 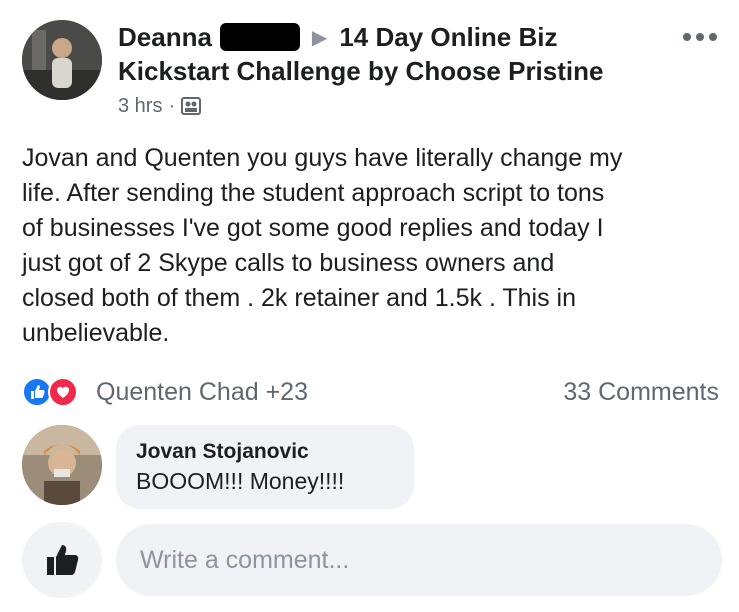 I want to click on comment-item: Jovan Stojanovic BOOOM!!! Money!!!!, so click(x=372, y=470).